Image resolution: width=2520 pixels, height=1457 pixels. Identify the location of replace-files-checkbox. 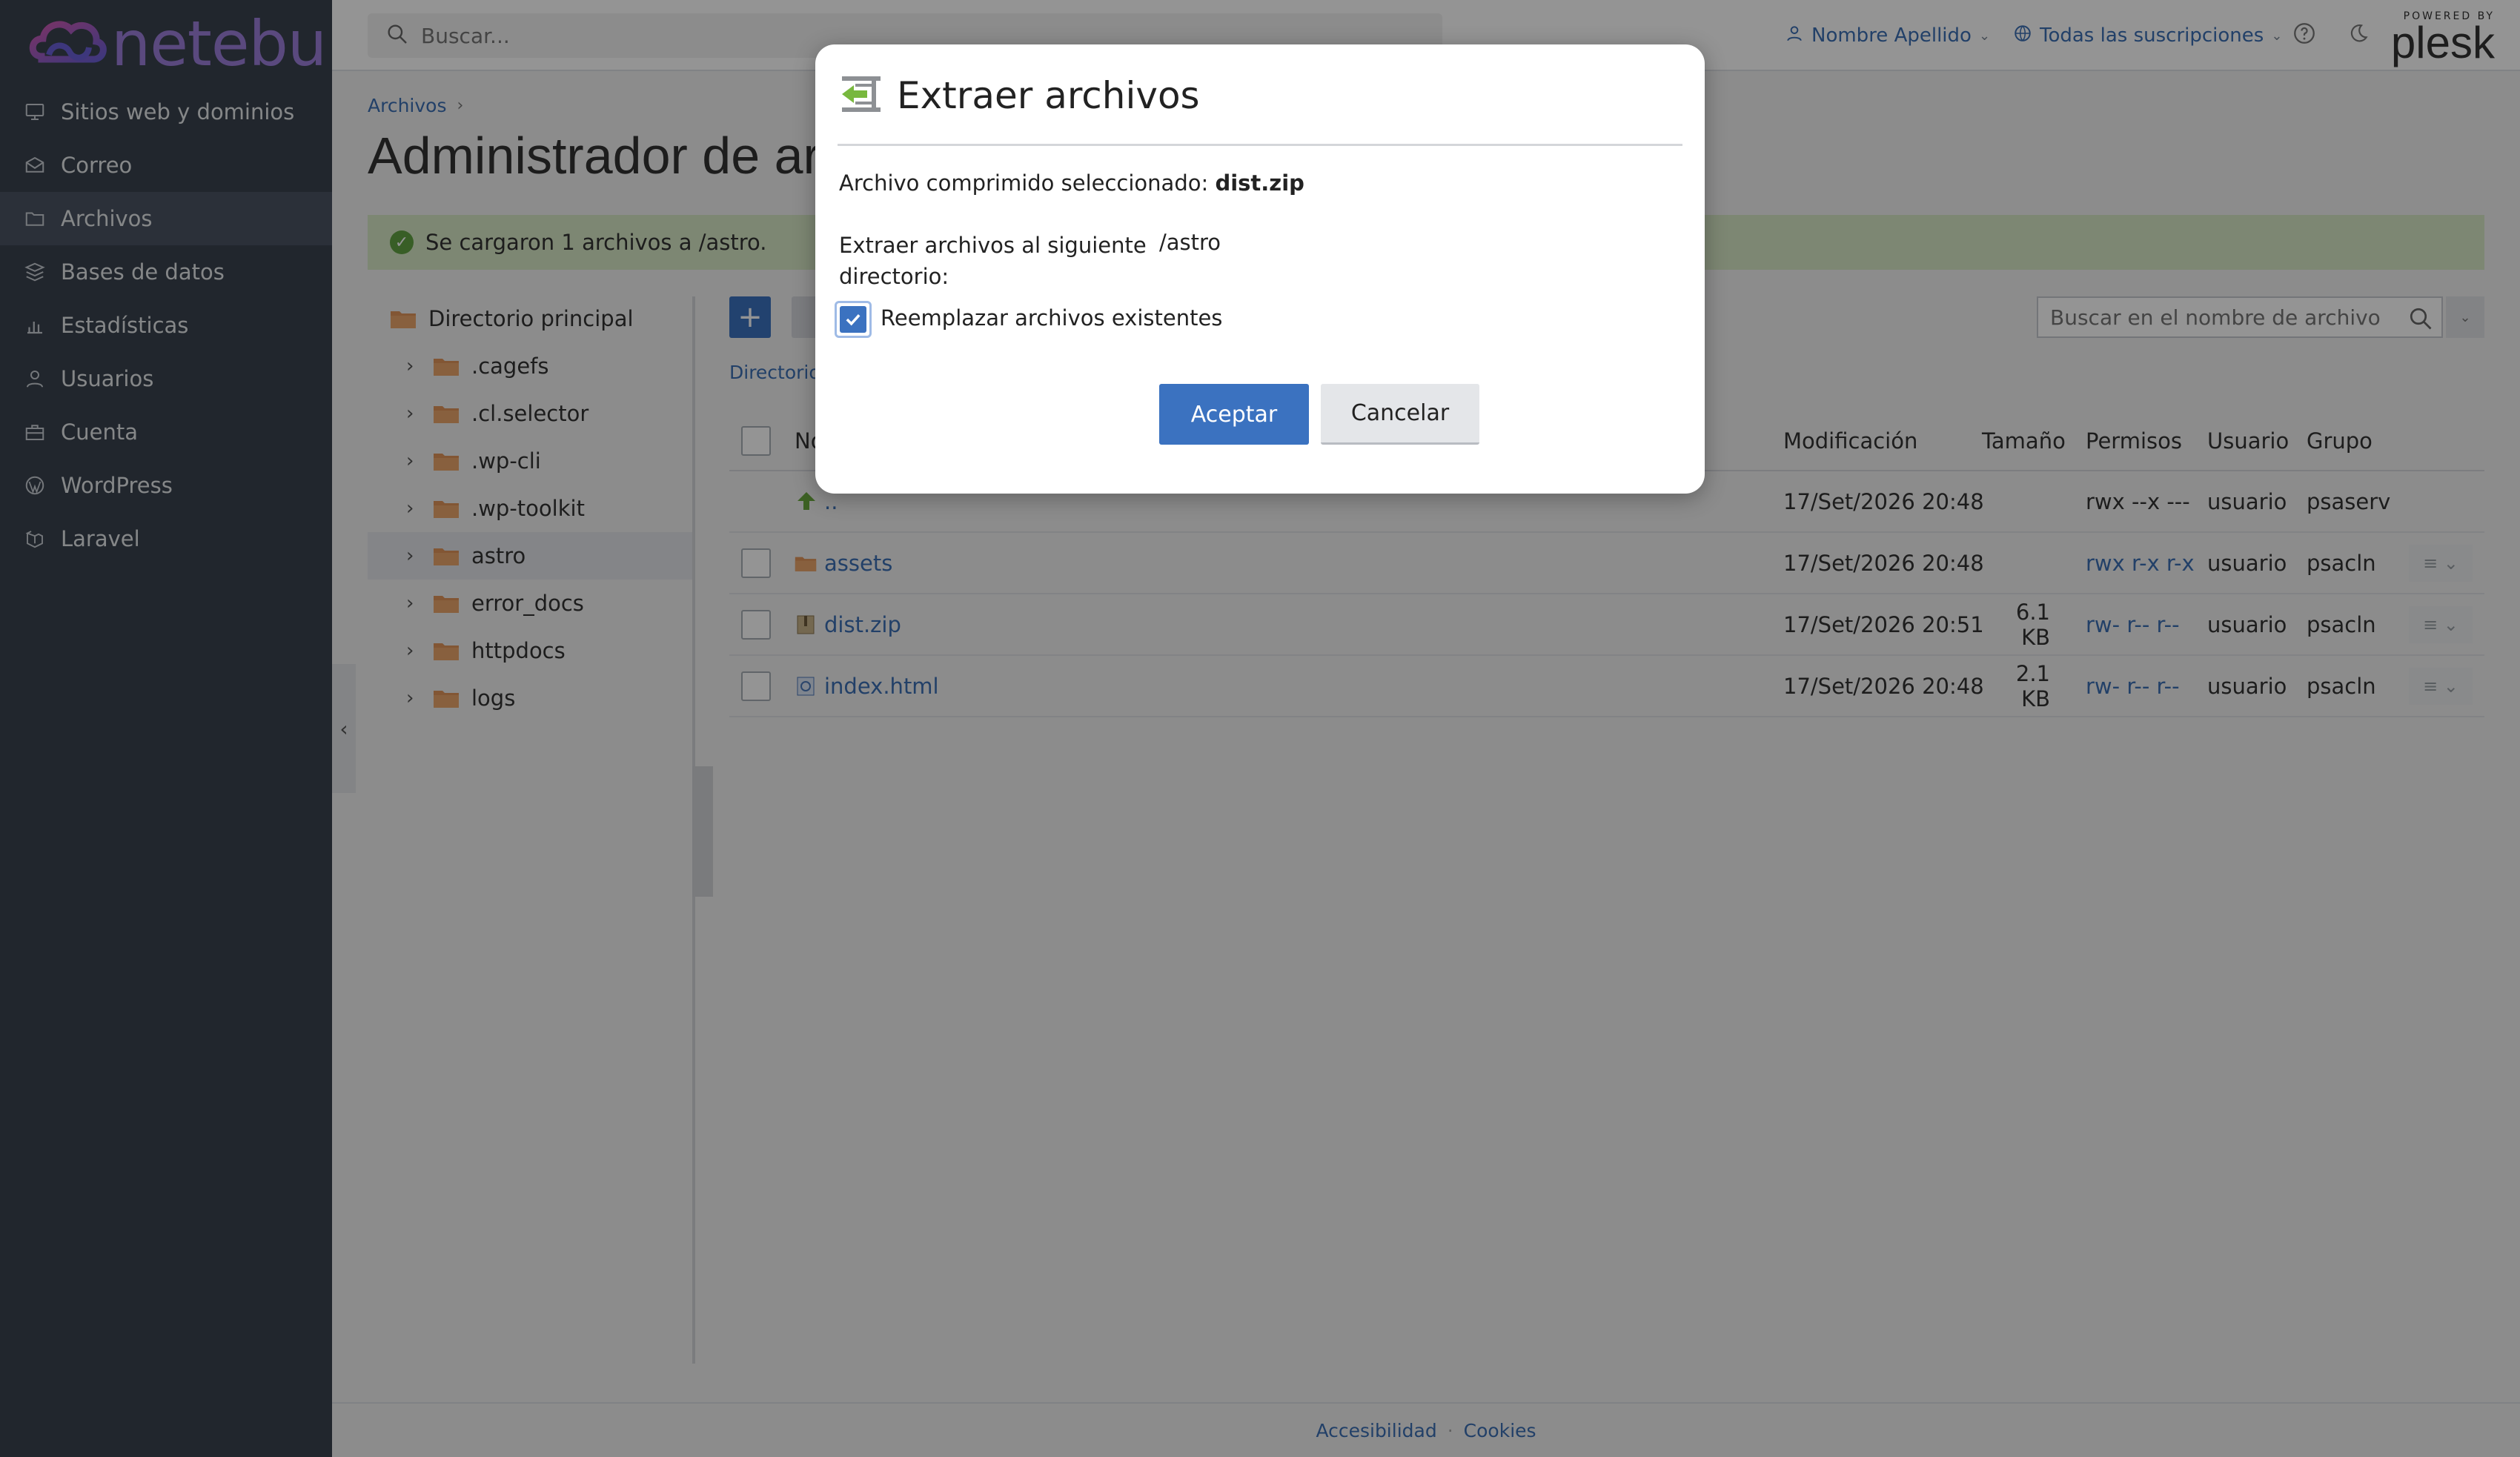
(853, 319).